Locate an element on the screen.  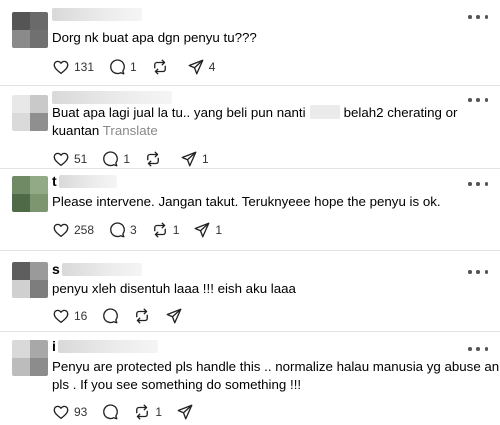
reply-button: 3 is located at coordinates (122, 230).